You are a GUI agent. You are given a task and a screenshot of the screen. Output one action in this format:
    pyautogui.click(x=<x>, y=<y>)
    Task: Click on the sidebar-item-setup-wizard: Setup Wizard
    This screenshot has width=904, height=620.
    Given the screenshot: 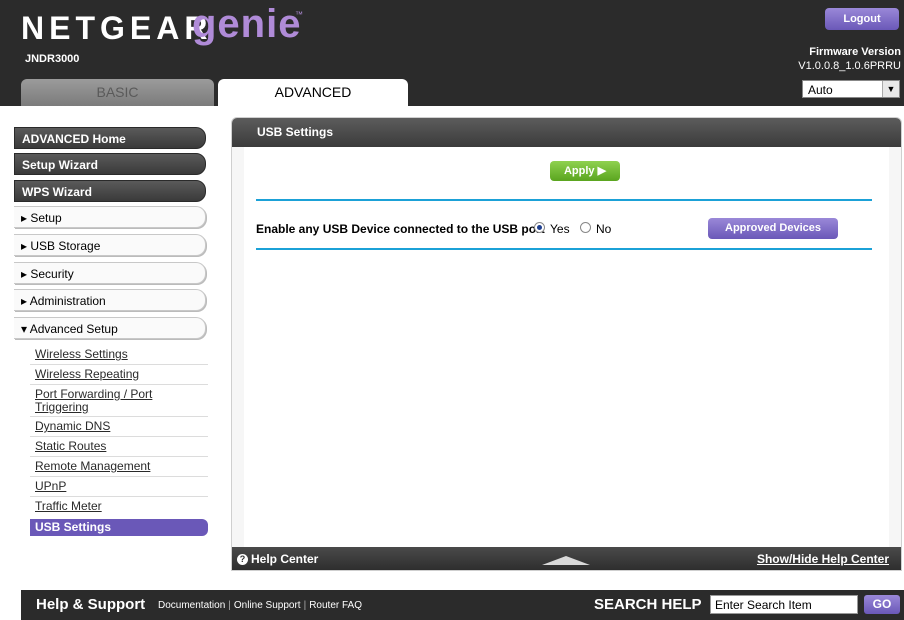 What is the action you would take?
    pyautogui.click(x=110, y=164)
    